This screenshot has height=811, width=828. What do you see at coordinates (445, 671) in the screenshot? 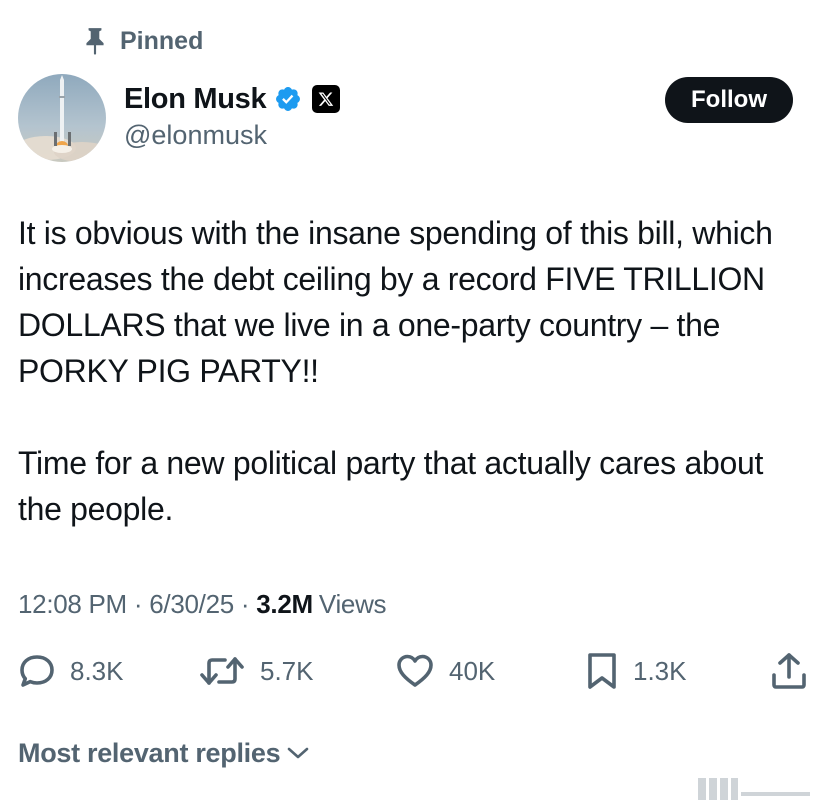
I see `like-button: 40K` at bounding box center [445, 671].